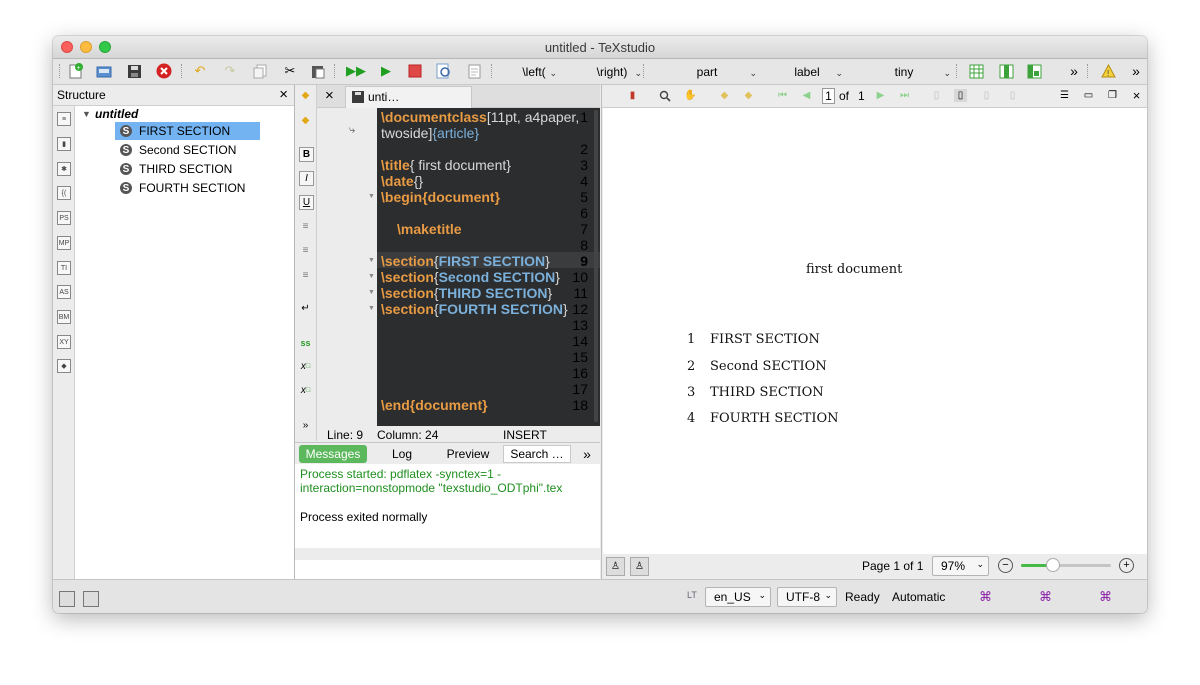 This screenshot has width=1200, height=685. Describe the element at coordinates (690, 95) in the screenshot. I see `hand-tool-icon: ✋` at that location.